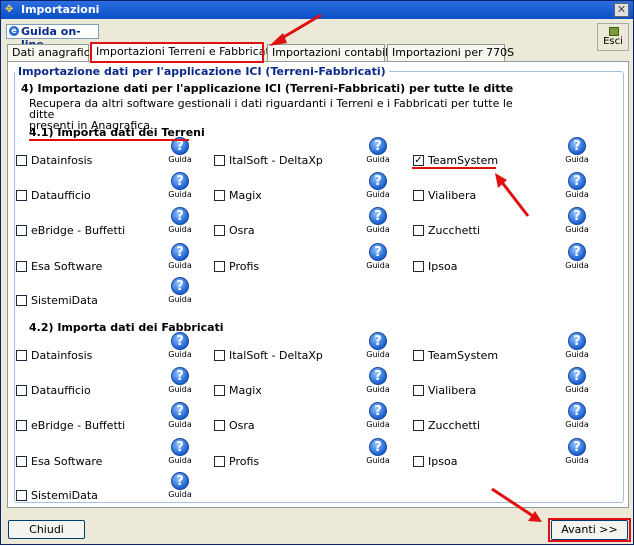  What do you see at coordinates (514, 198) in the screenshot?
I see `arrow-to-teamsystem` at bounding box center [514, 198].